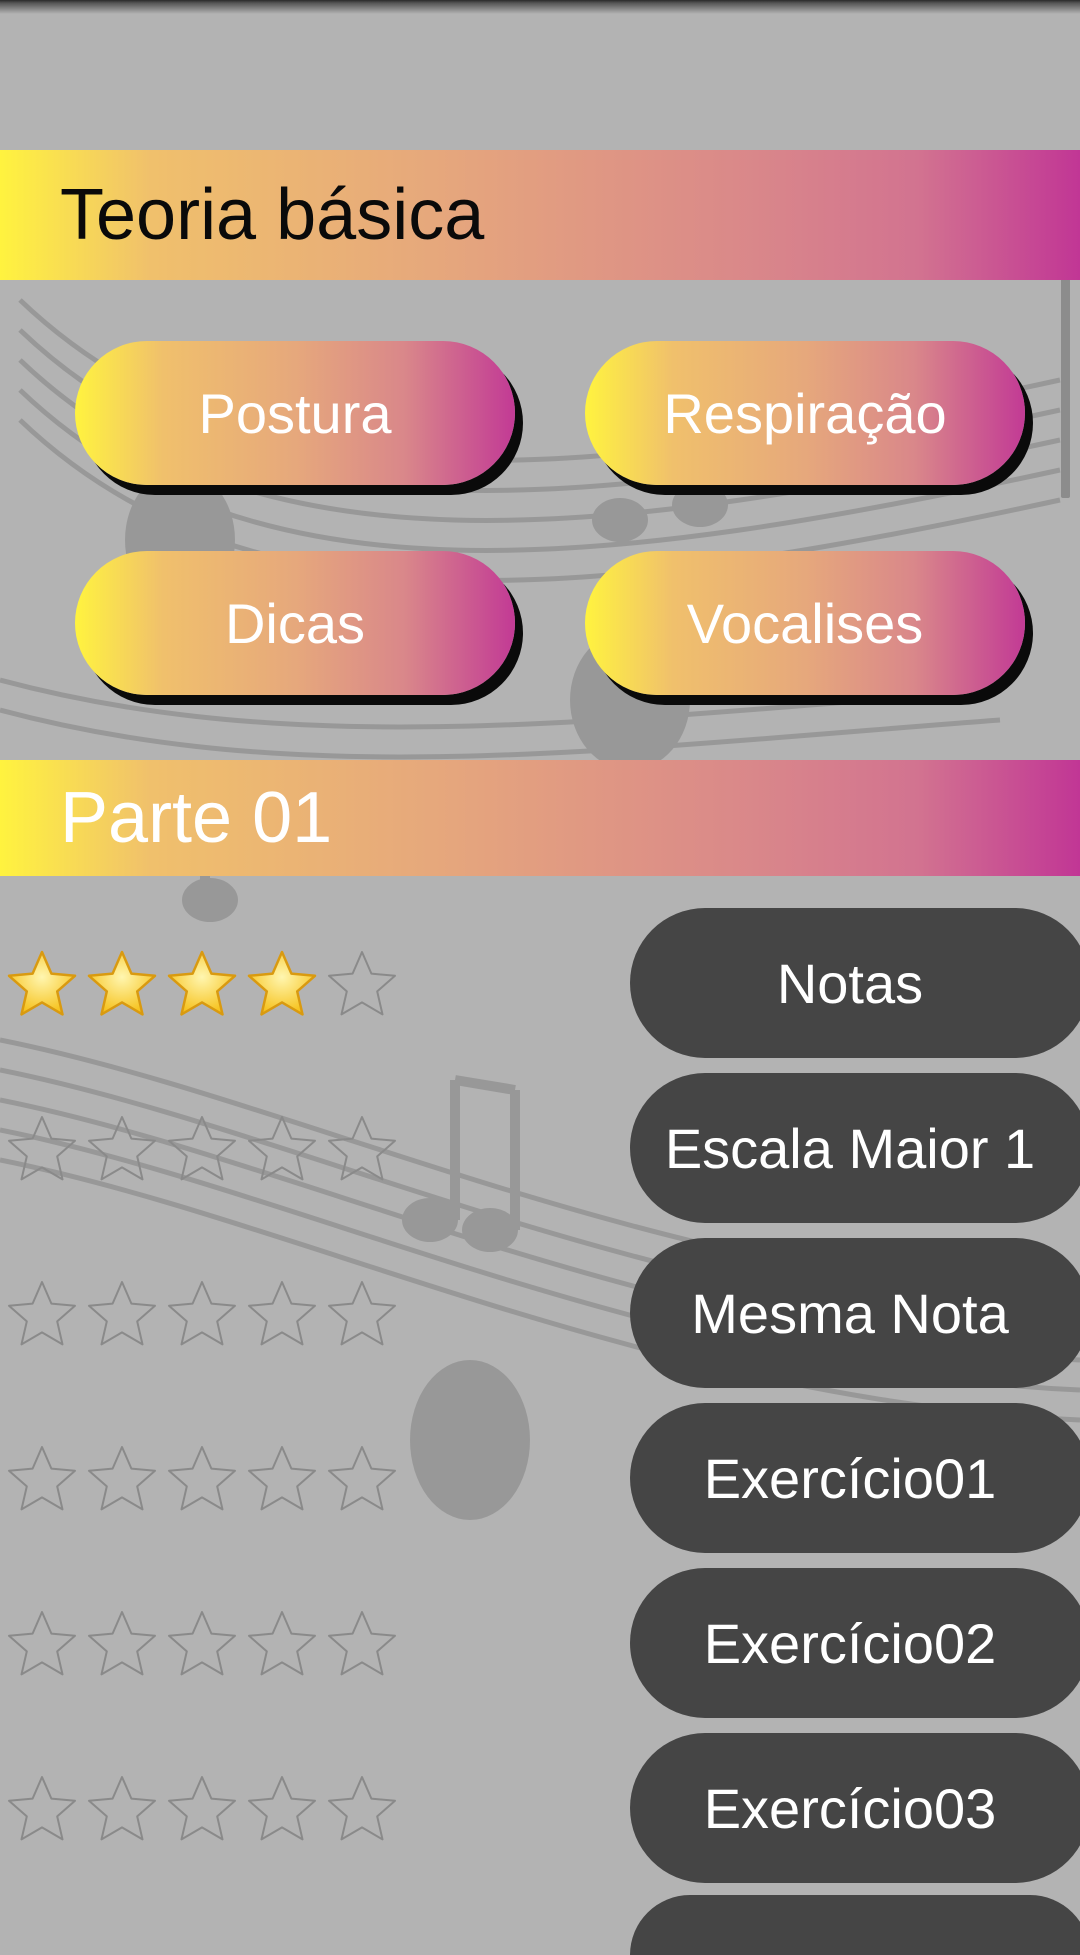 The height and width of the screenshot is (1955, 1080). Describe the element at coordinates (855, 1313) in the screenshot. I see `exercise-button: Mesma Nota` at that location.